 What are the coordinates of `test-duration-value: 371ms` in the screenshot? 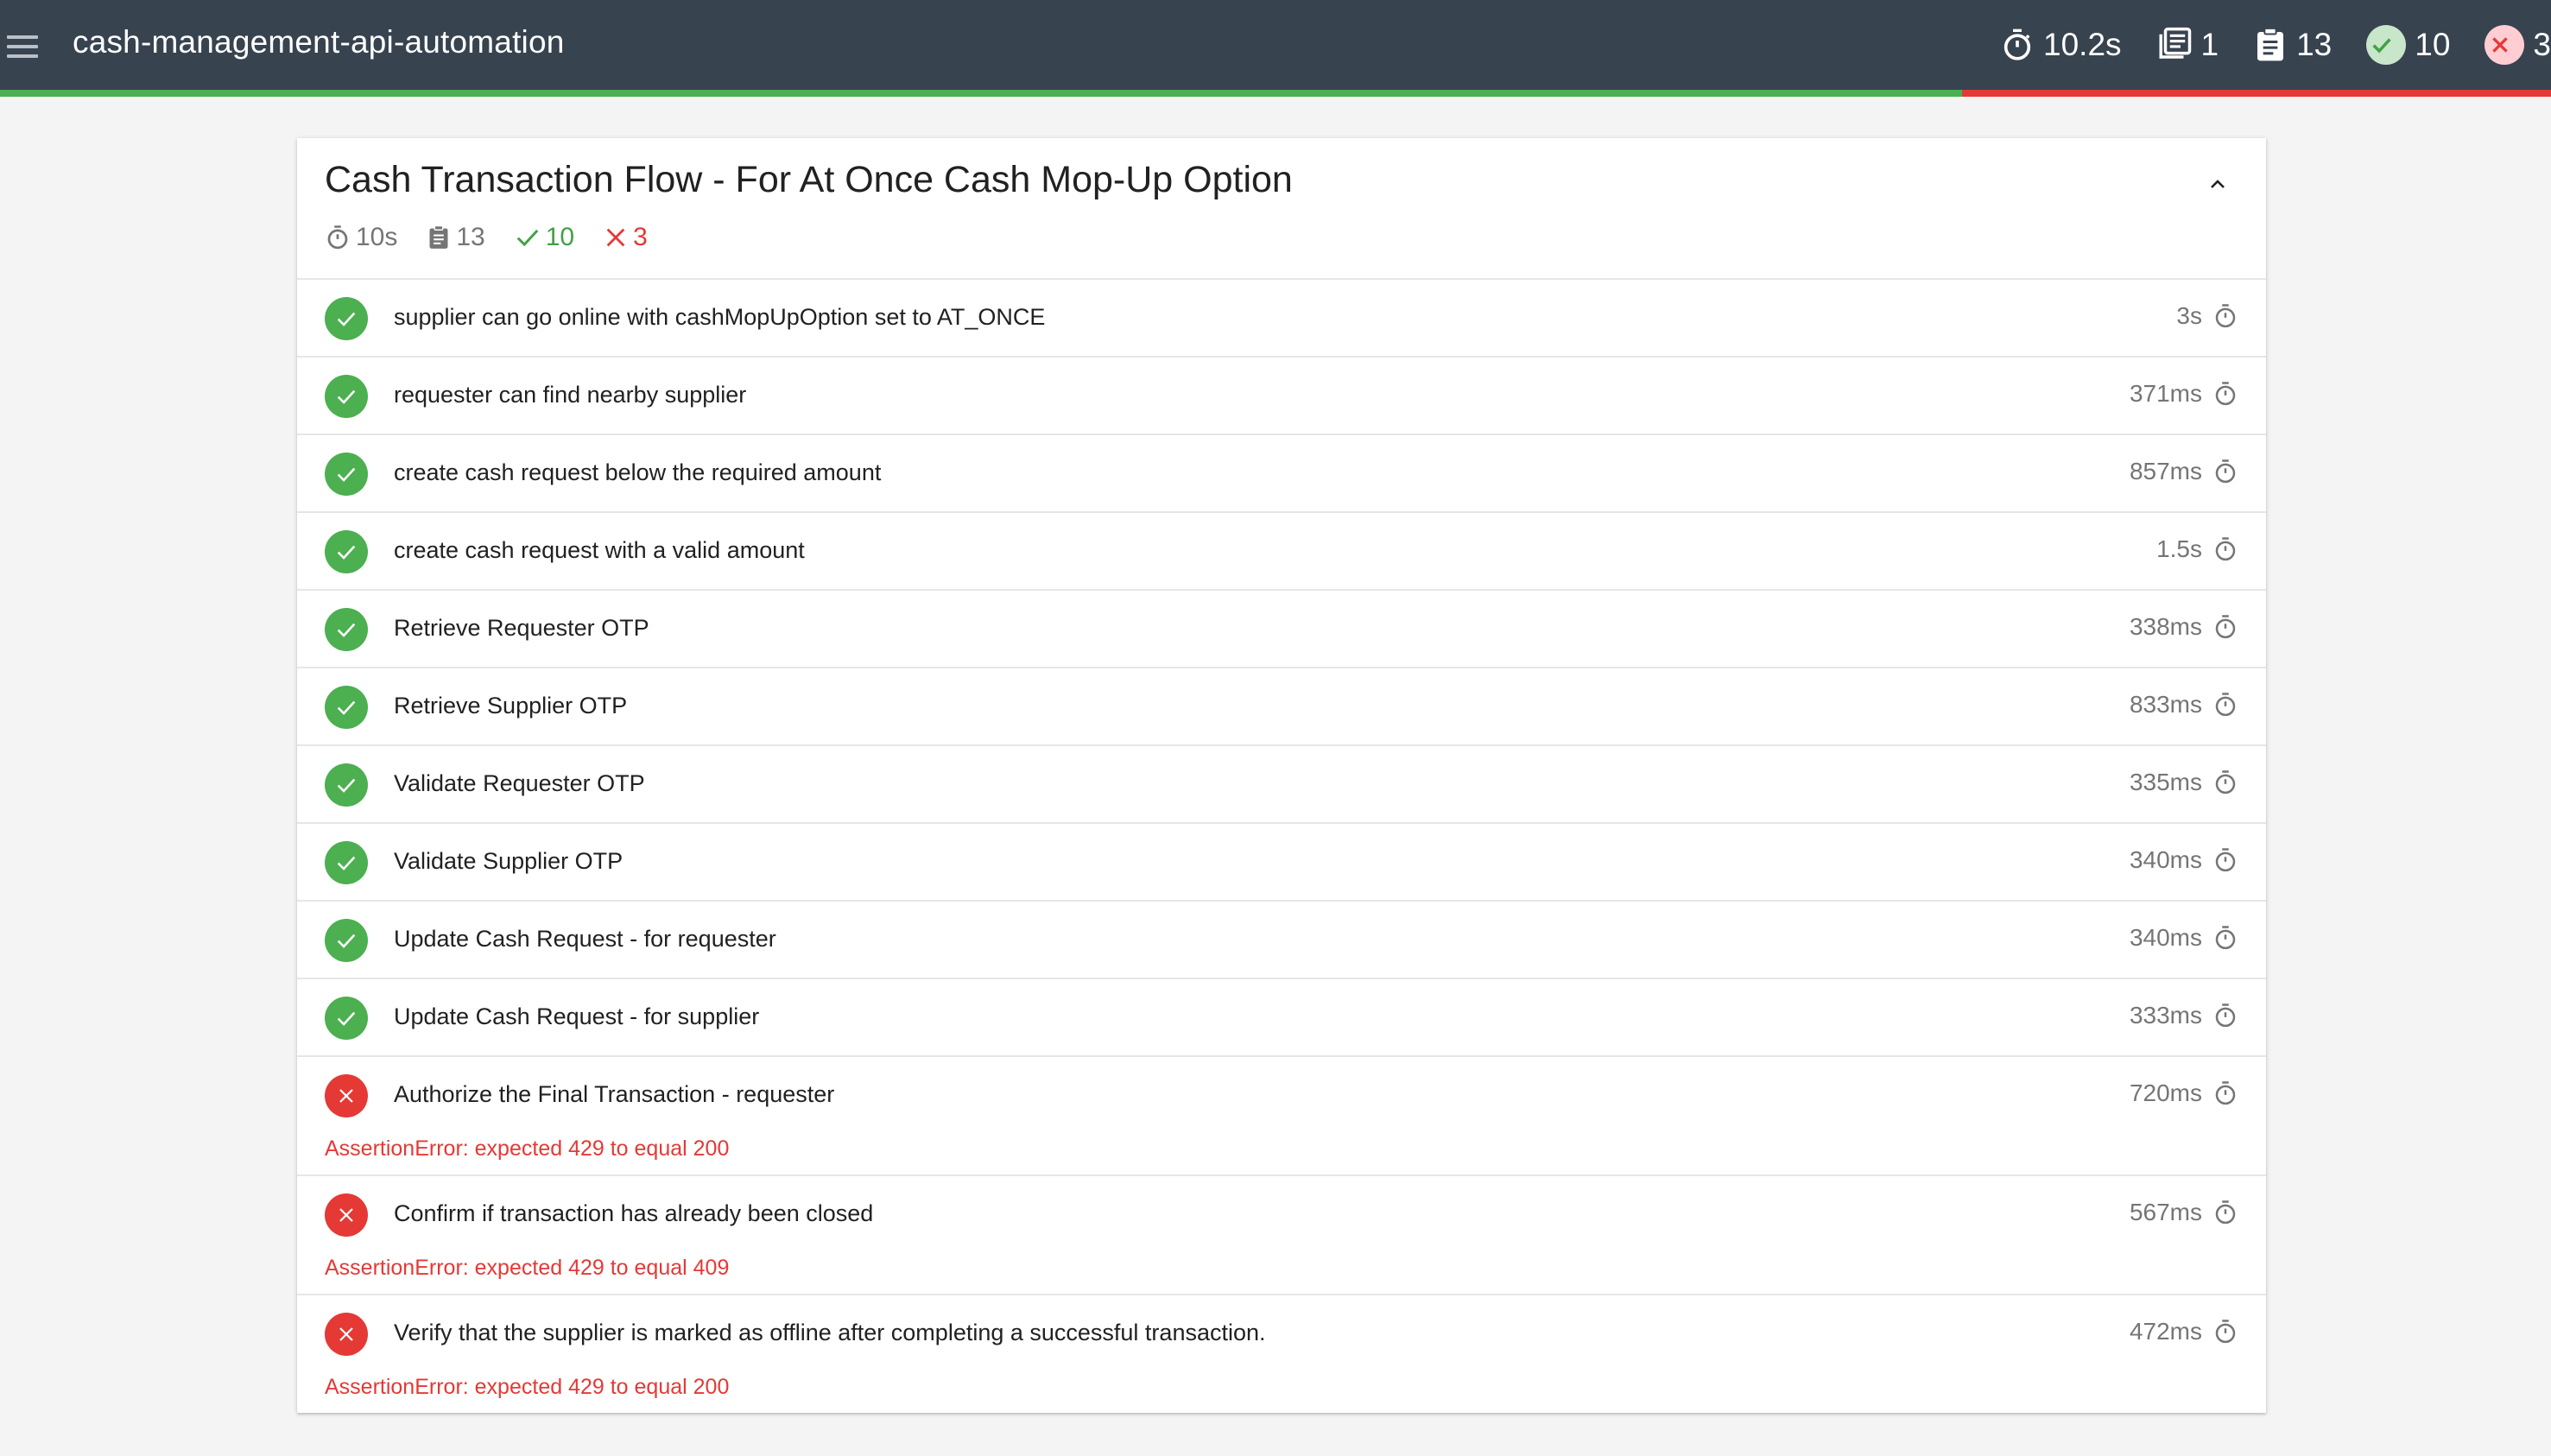 It's located at (2165, 394).